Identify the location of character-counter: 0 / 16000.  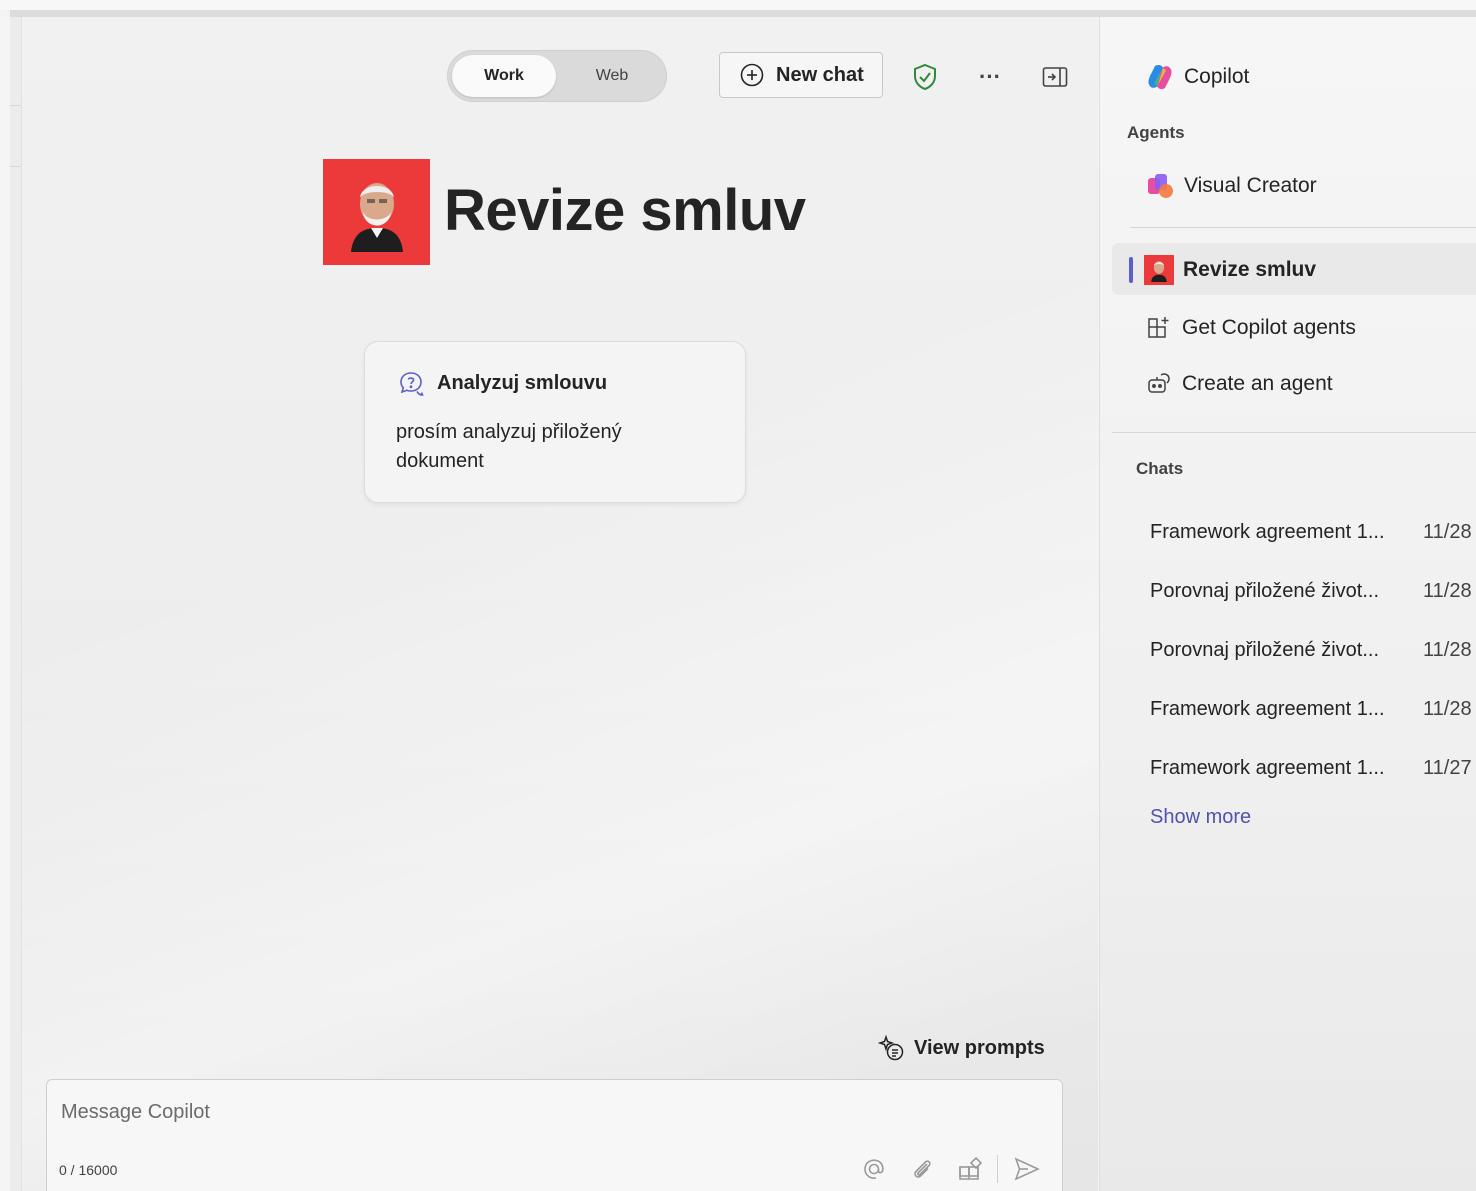
(88, 1170).